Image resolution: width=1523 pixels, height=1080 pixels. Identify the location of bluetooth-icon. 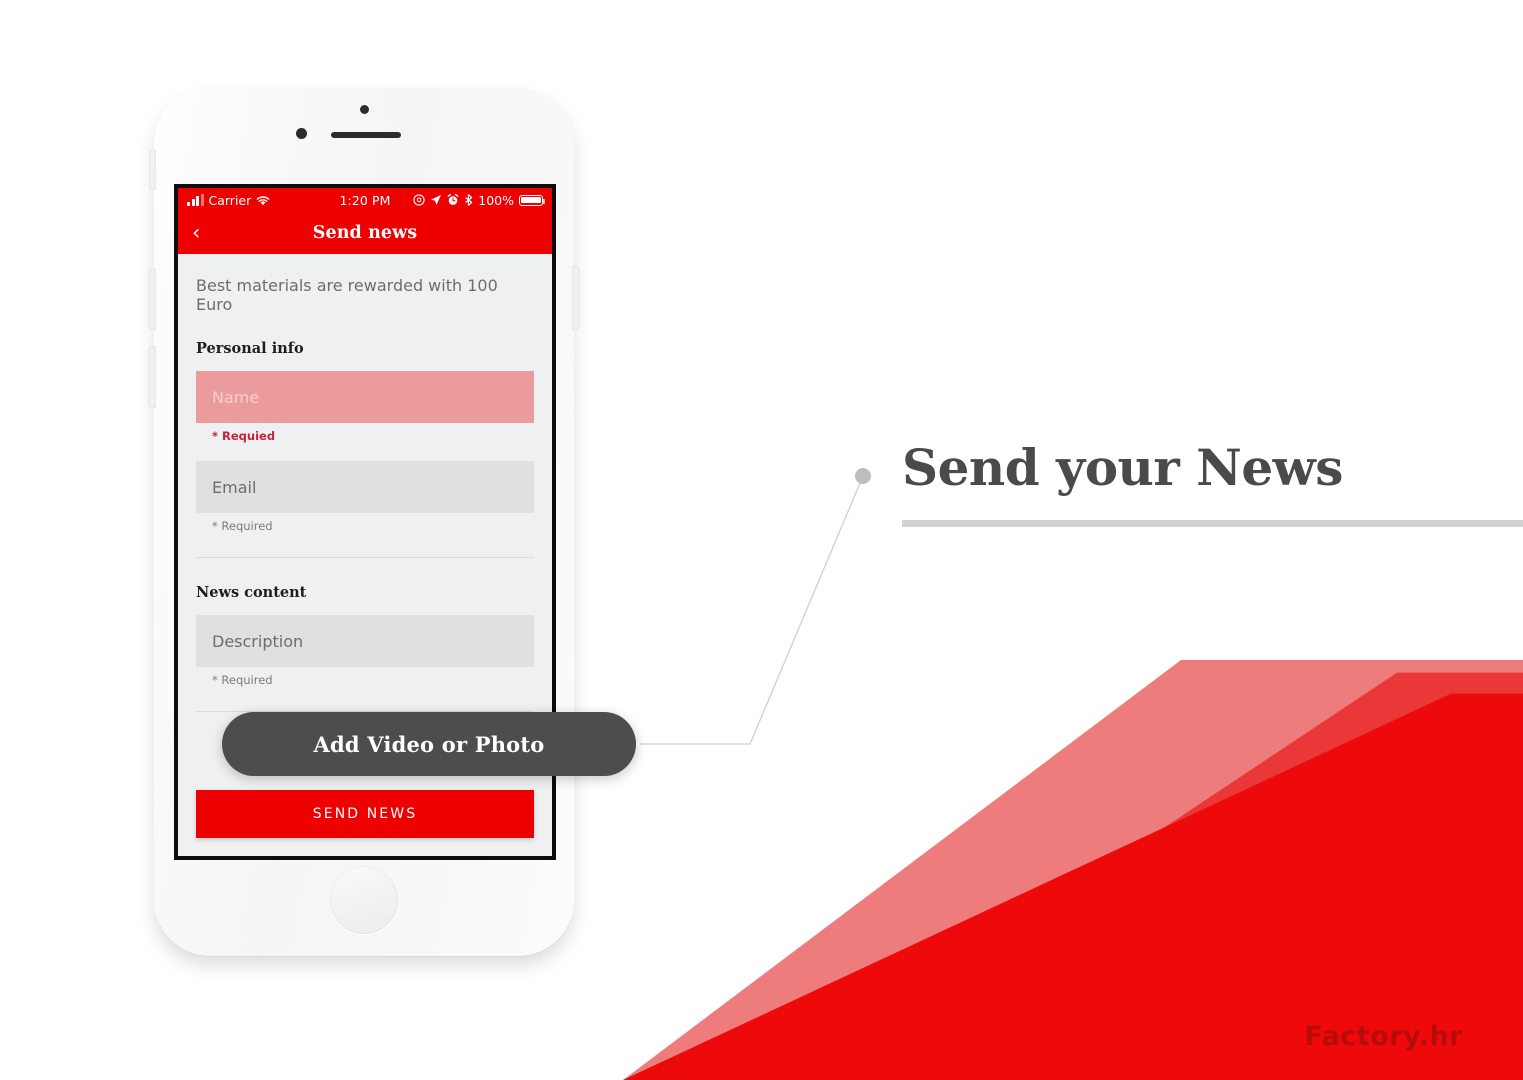
(469, 200).